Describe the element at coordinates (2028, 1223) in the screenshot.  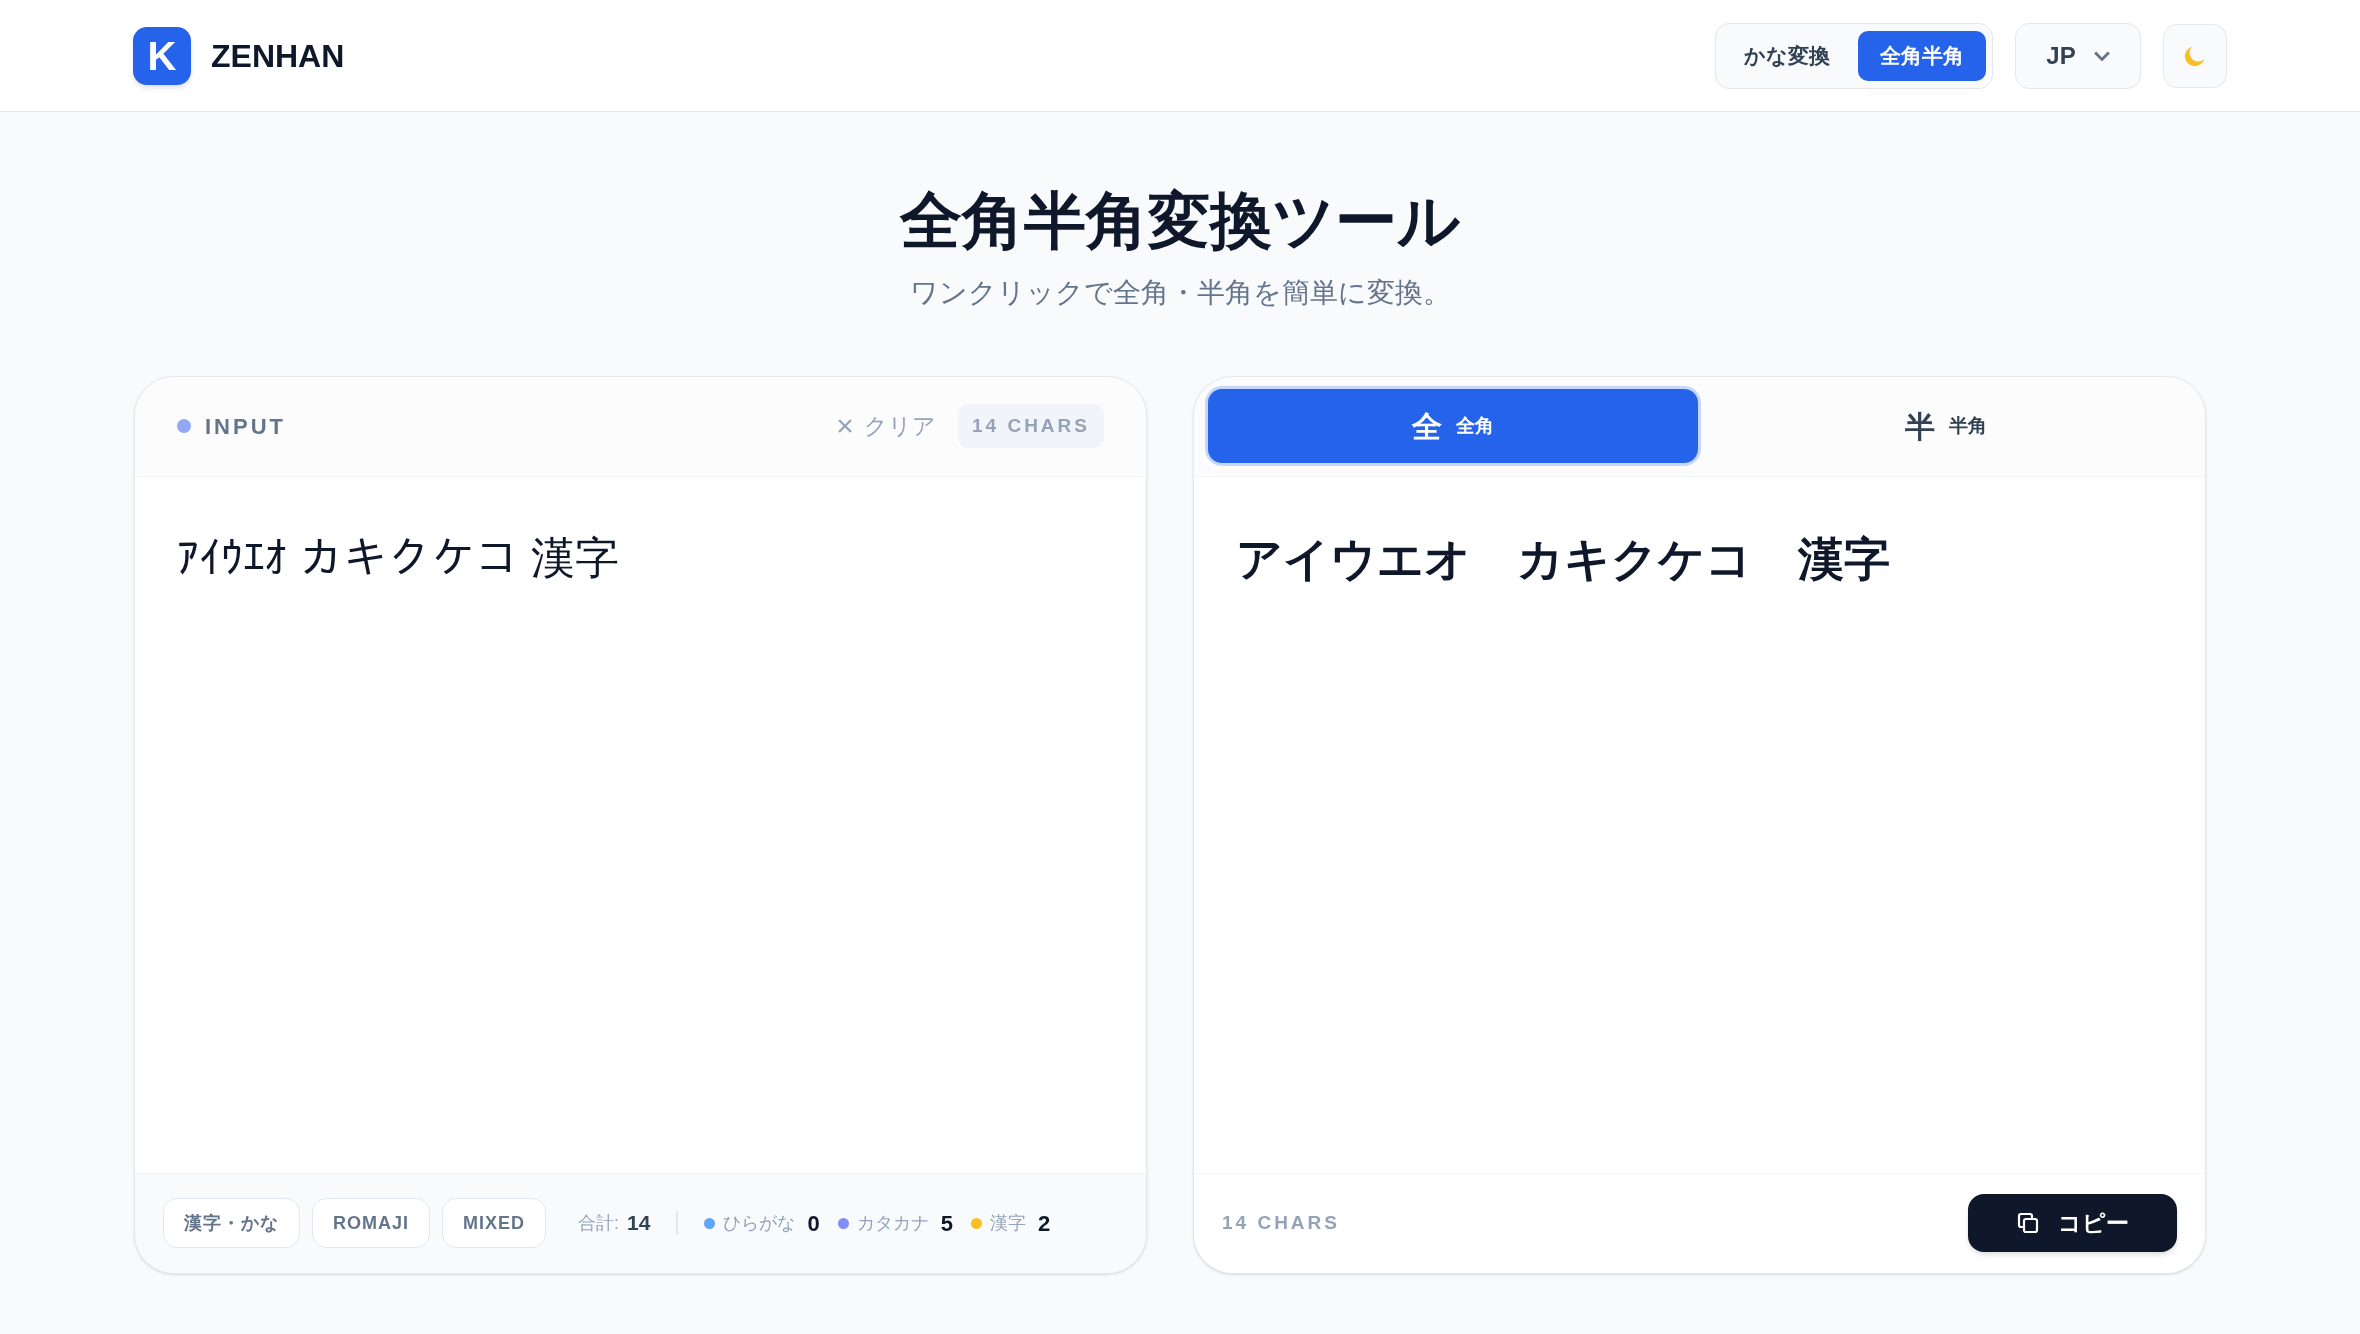
I see `copy-icon` at that location.